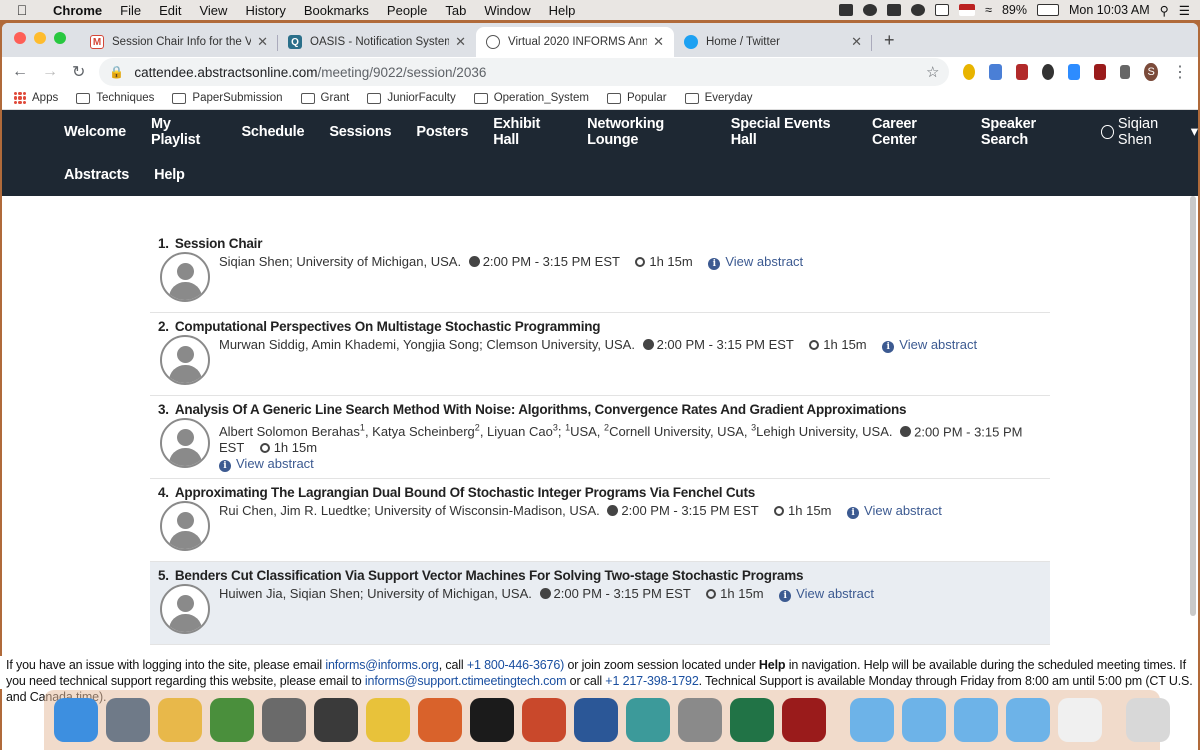 The height and width of the screenshot is (750, 1200). I want to click on email-link-support: informs@support.ctimeetingtech.com, so click(466, 681).